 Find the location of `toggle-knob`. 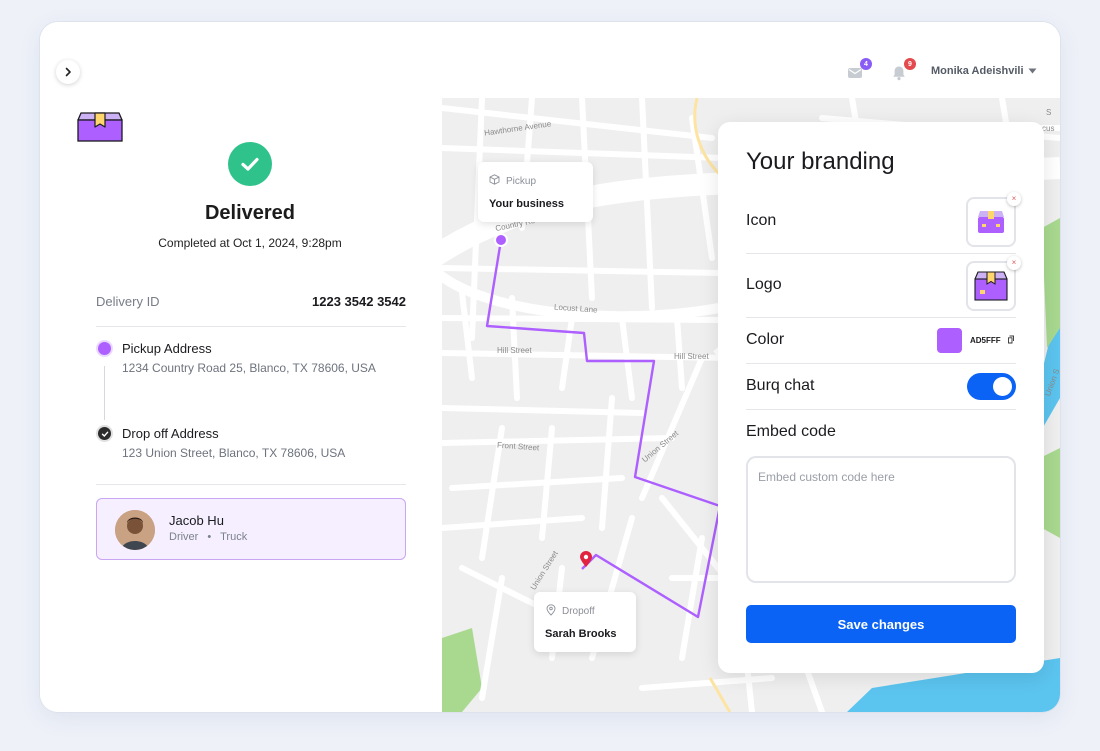

toggle-knob is located at coordinates (1002, 386).